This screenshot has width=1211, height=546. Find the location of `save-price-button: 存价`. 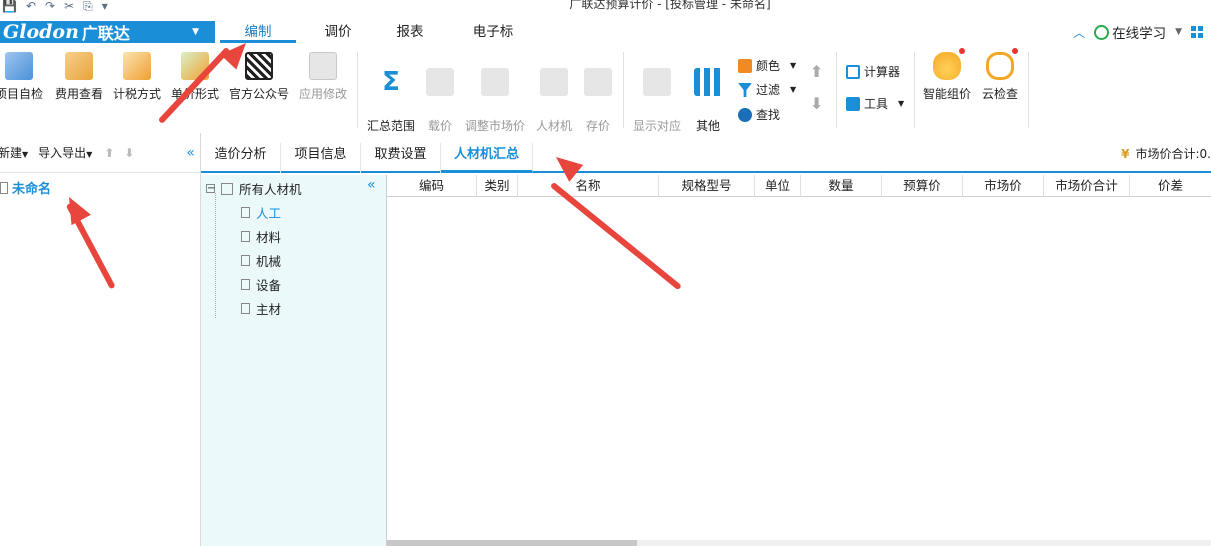

save-price-button: 存价 is located at coordinates (598, 93).